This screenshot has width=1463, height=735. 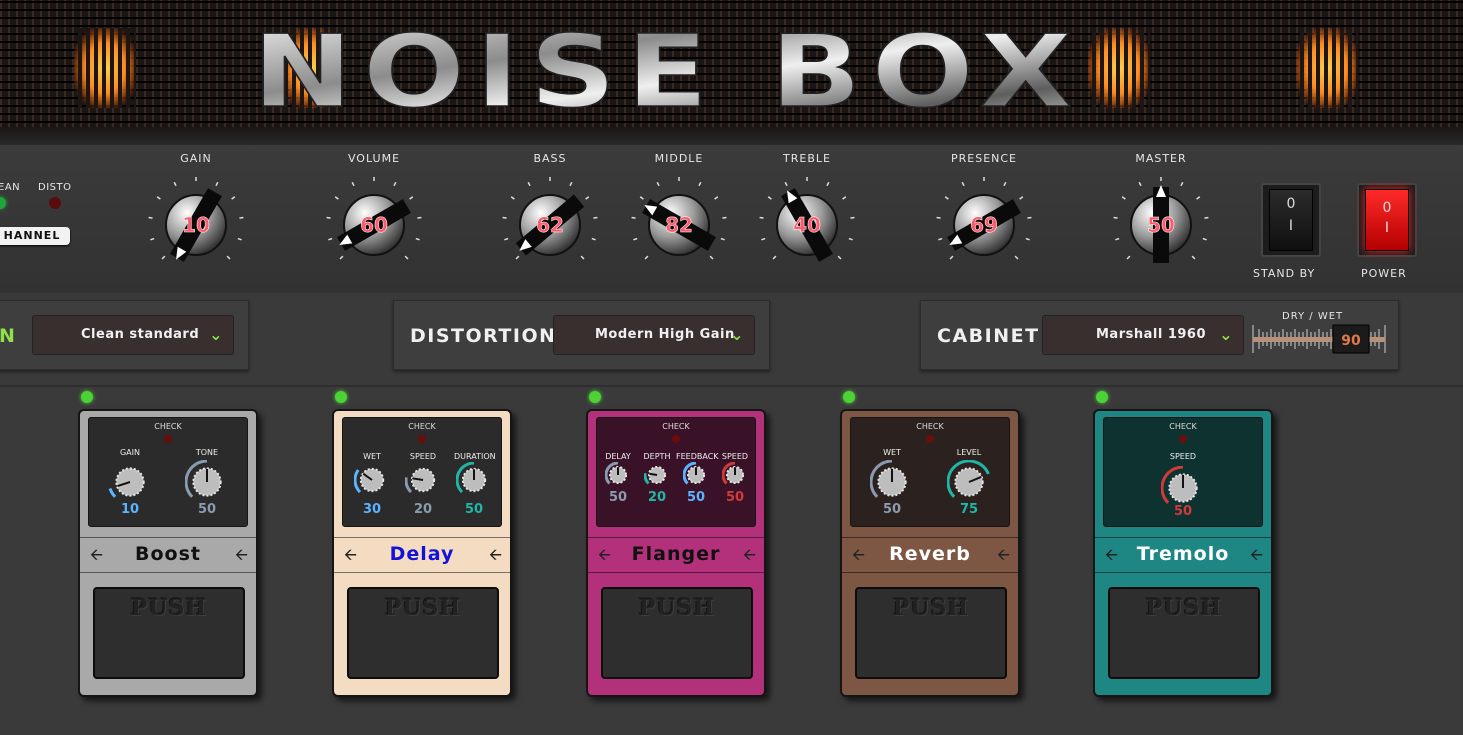 What do you see at coordinates (1291, 204) in the screenshot?
I see `standby-top-mark: 0` at bounding box center [1291, 204].